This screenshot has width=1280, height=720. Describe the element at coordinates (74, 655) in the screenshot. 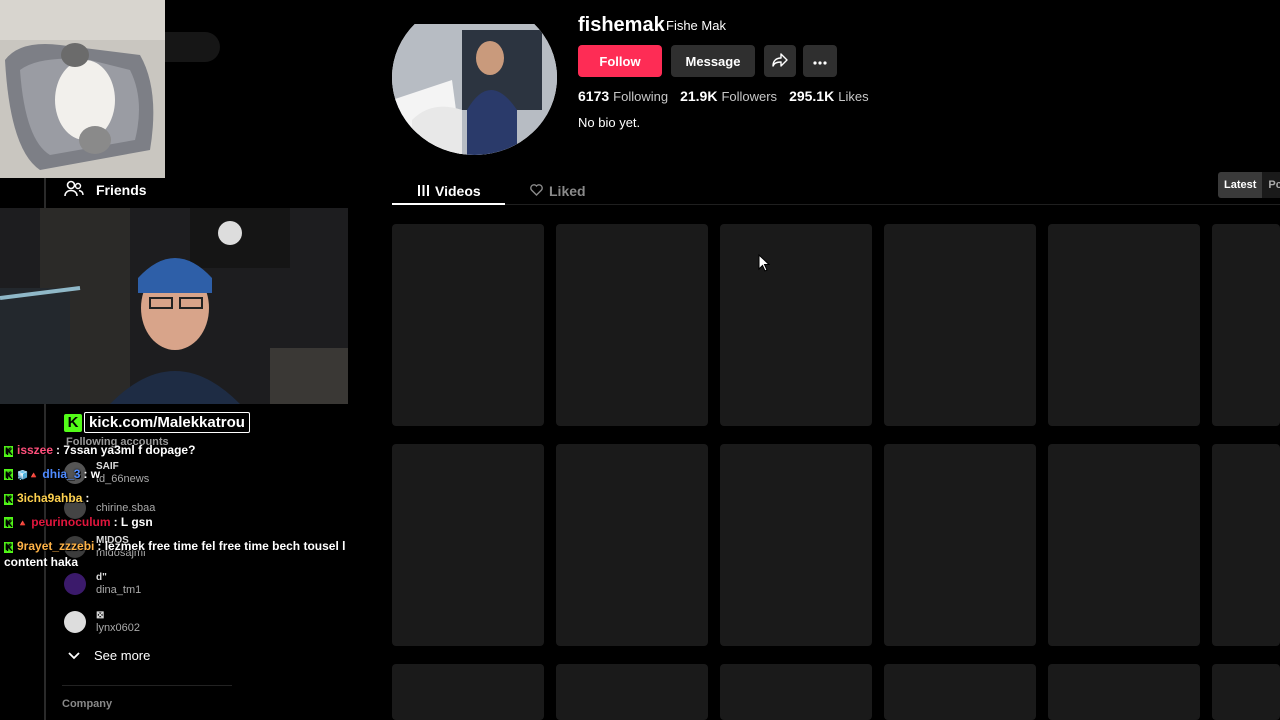

I see `chevron-down-icon` at that location.